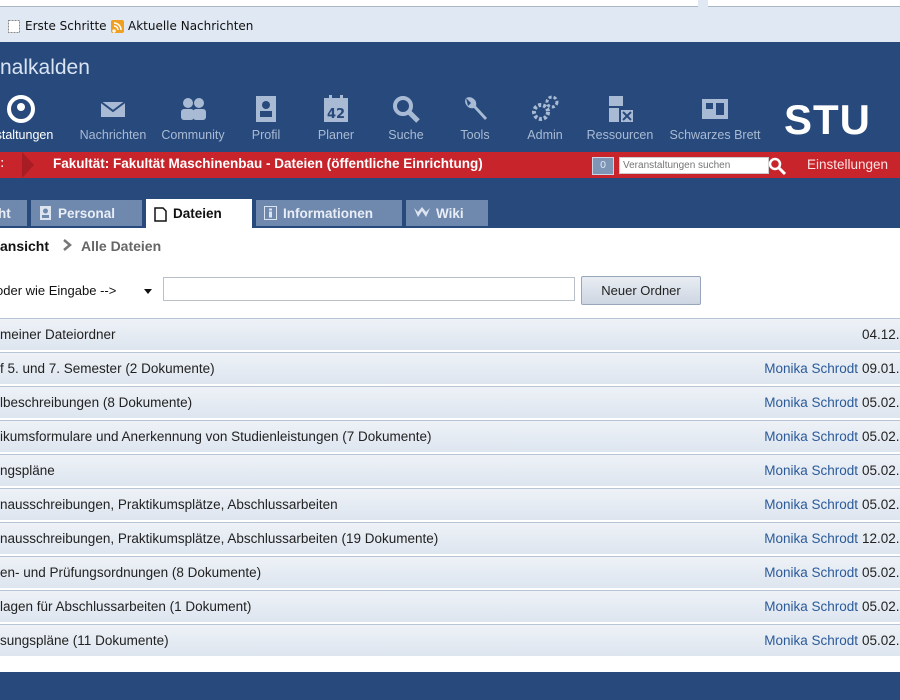 The height and width of the screenshot is (700, 900). I want to click on folder-date: 09.01., so click(881, 368).